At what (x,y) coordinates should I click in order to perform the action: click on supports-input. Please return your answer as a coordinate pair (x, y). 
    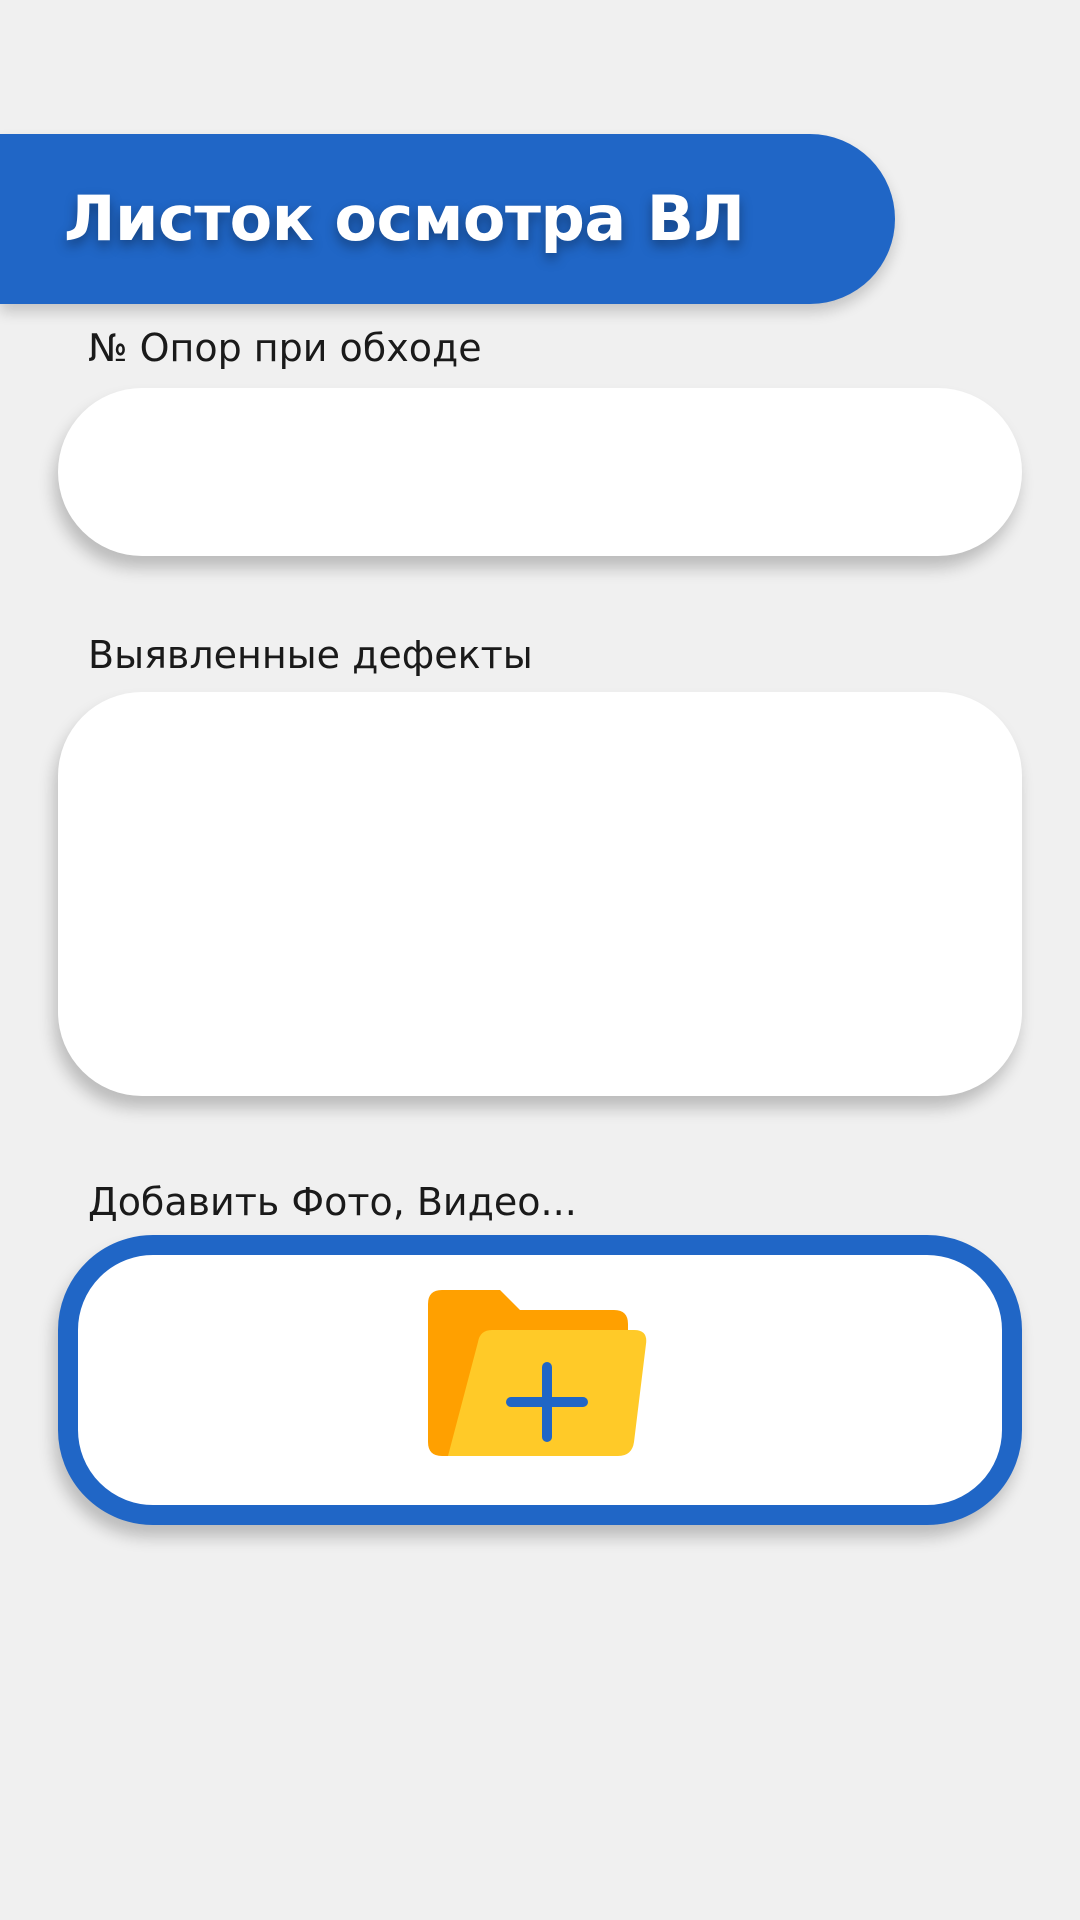
    Looking at the image, I should click on (540, 472).